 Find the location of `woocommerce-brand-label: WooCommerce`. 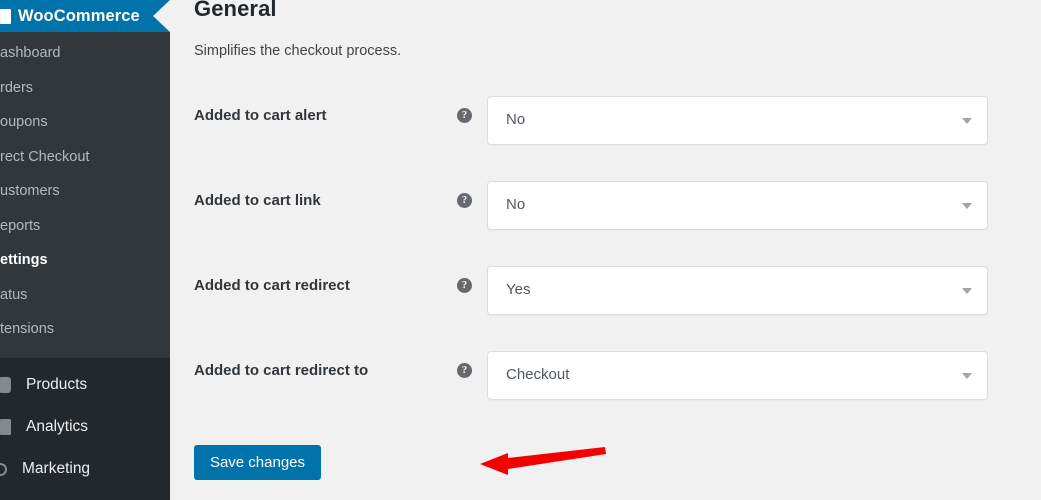

woocommerce-brand-label: WooCommerce is located at coordinates (79, 15).